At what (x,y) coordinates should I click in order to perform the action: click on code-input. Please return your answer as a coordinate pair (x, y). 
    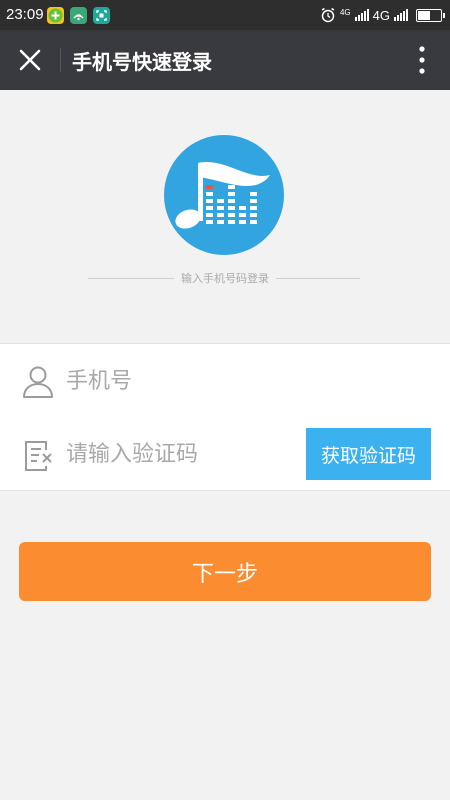
    Looking at the image, I should click on (181, 454).